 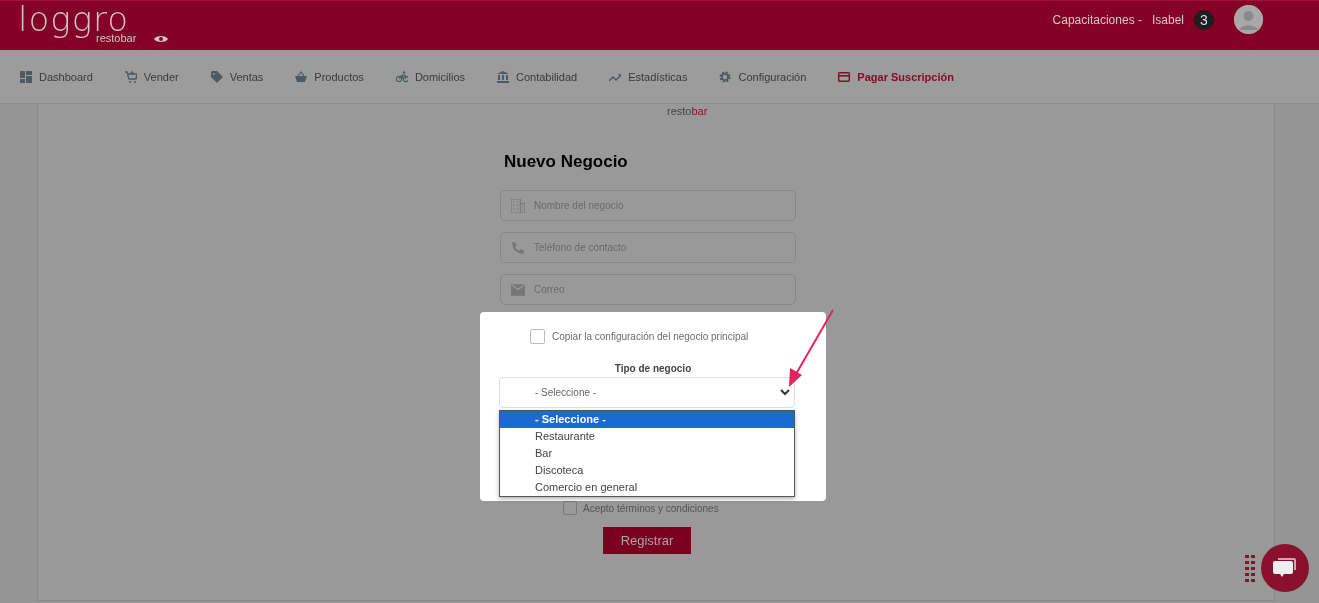 What do you see at coordinates (1167, 19) in the screenshot?
I see `user-name: Isabel` at bounding box center [1167, 19].